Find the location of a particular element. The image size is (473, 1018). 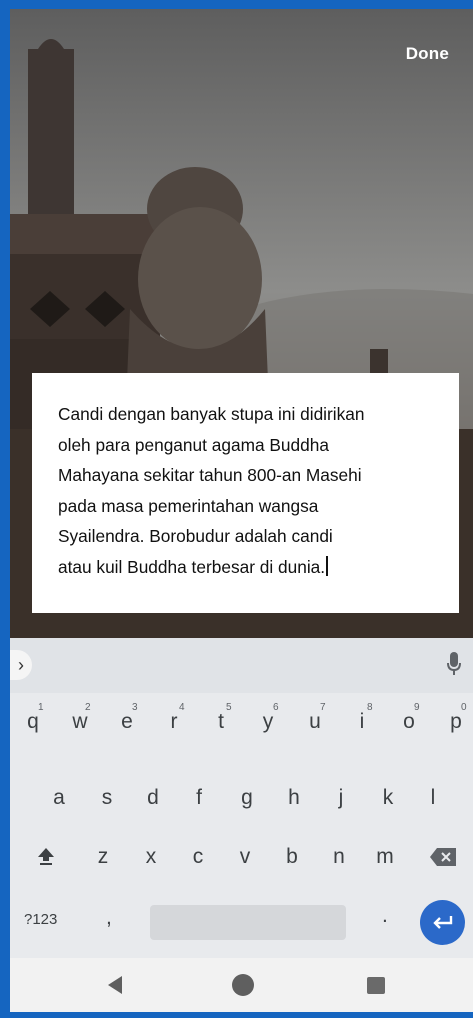

key-w: w 2 is located at coordinates (80, 718).